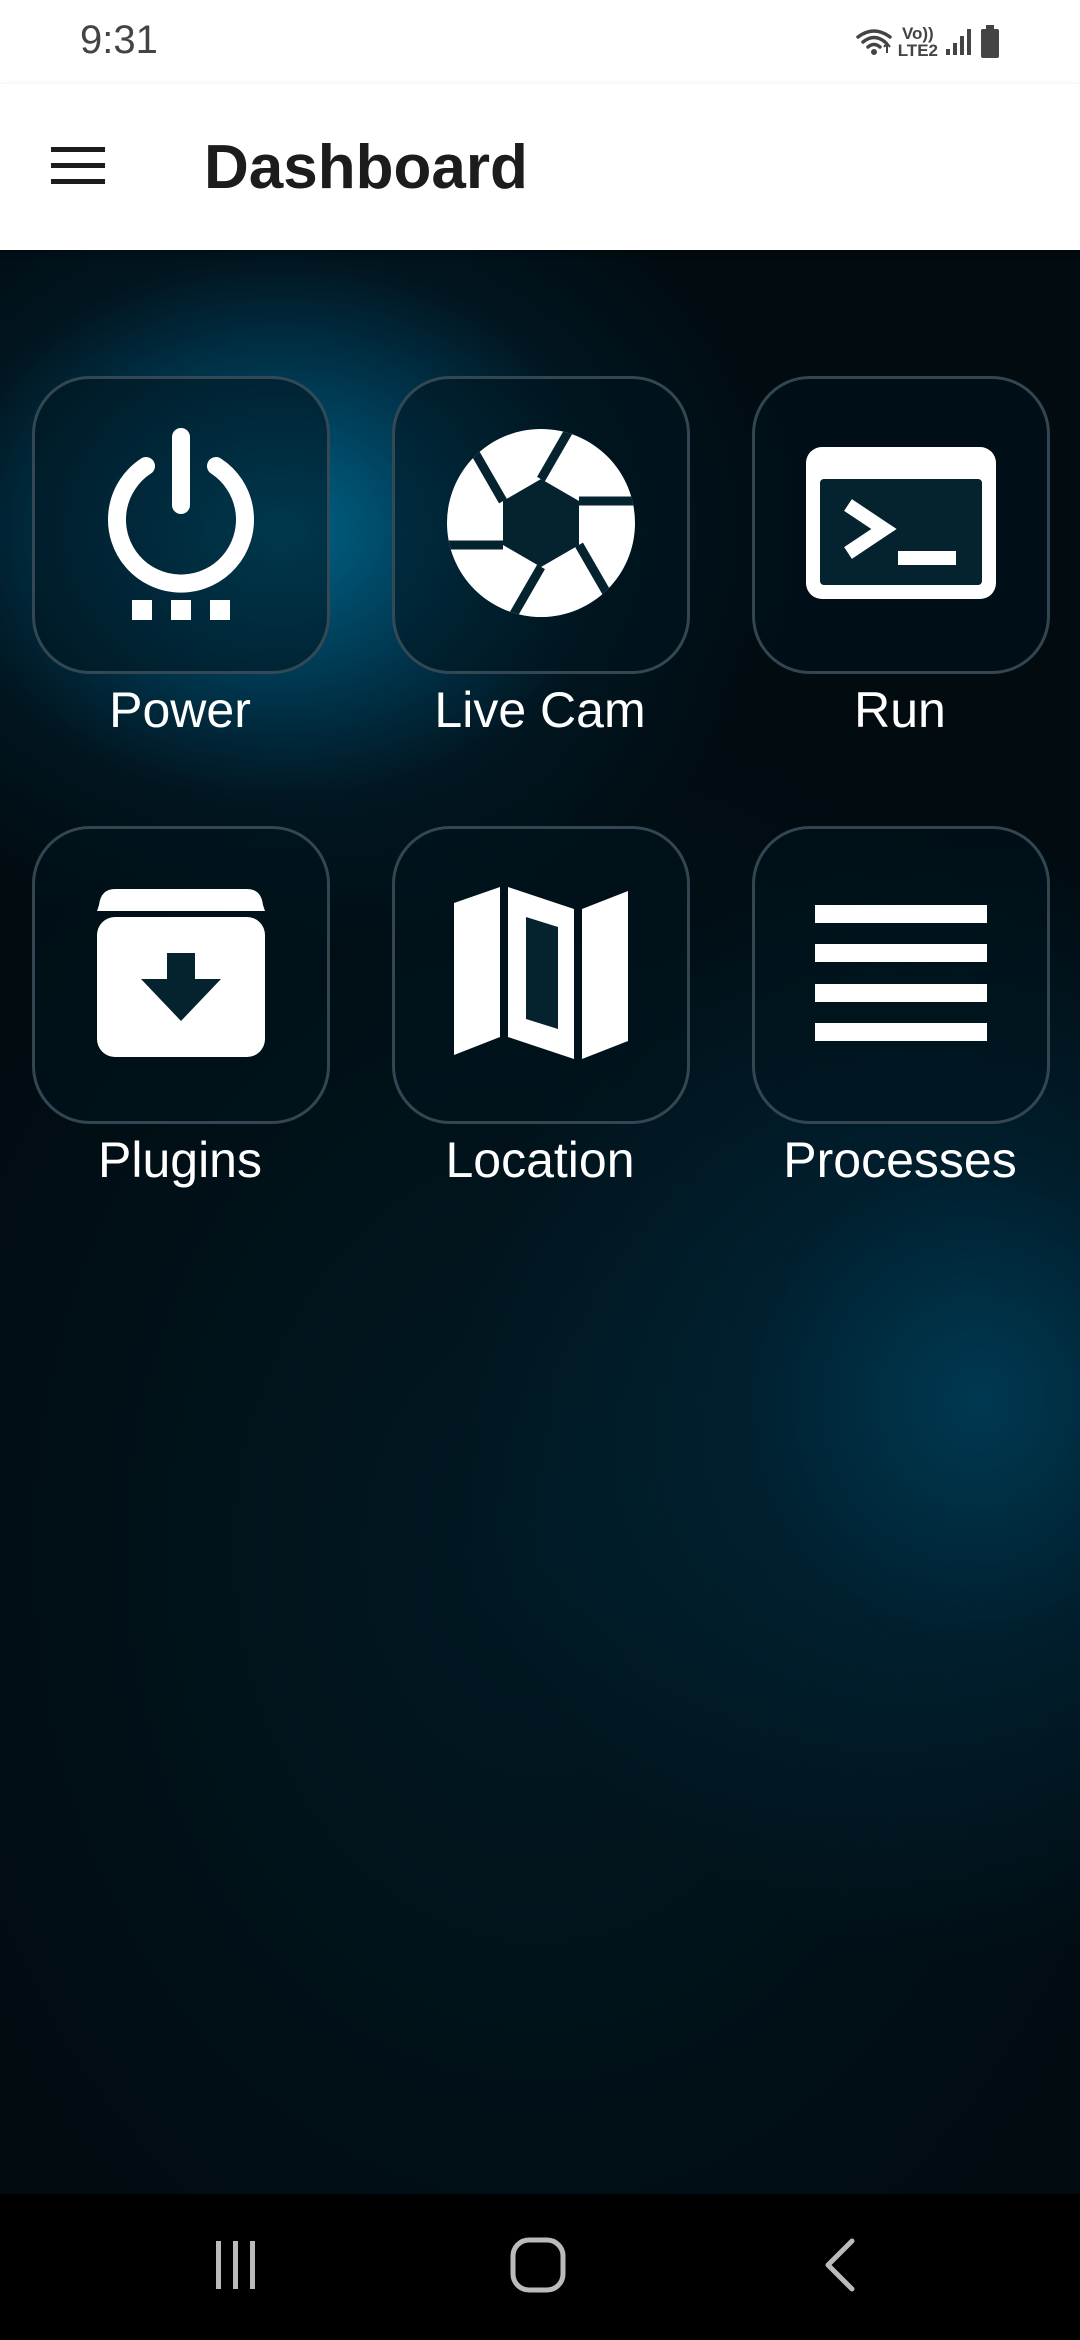 This screenshot has width=1080, height=2340. I want to click on volte-icon: Vo)) LTE2, so click(918, 42).